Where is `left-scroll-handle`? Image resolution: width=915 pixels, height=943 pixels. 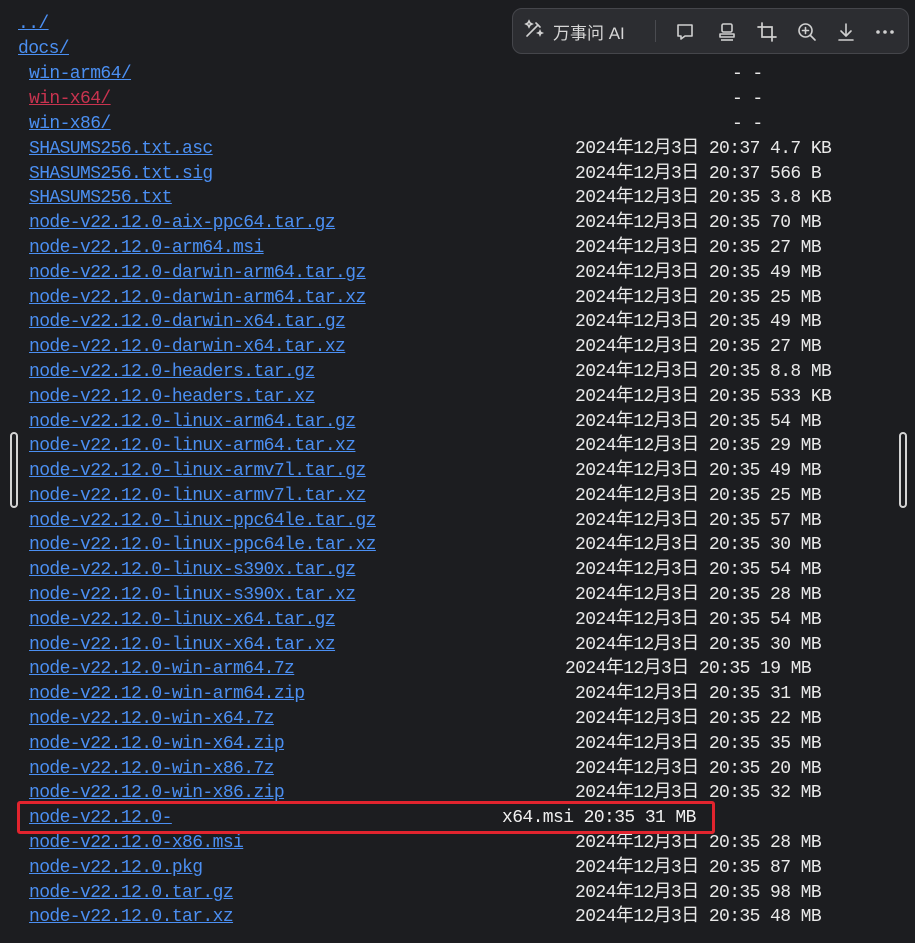
left-scroll-handle is located at coordinates (14, 470).